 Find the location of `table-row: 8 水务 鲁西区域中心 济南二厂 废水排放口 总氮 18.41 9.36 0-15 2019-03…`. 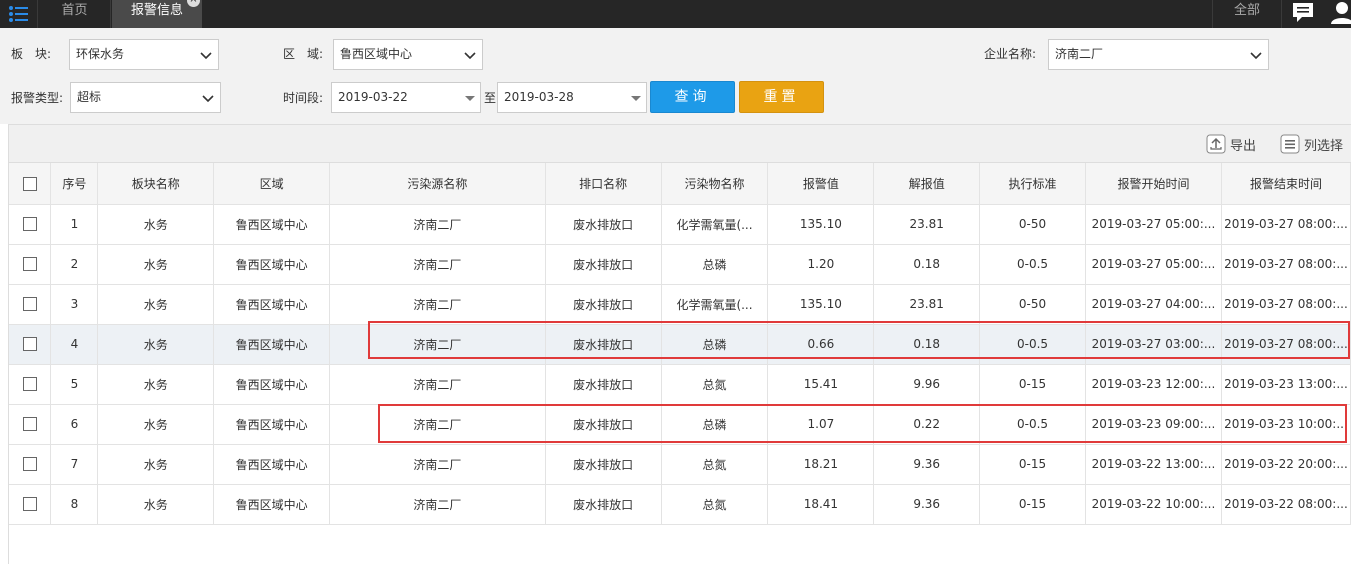

table-row: 8 水务 鲁西区域中心 济南二厂 废水排放口 总氮 18.41 9.36 0-15 2019-03… is located at coordinates (680, 504).